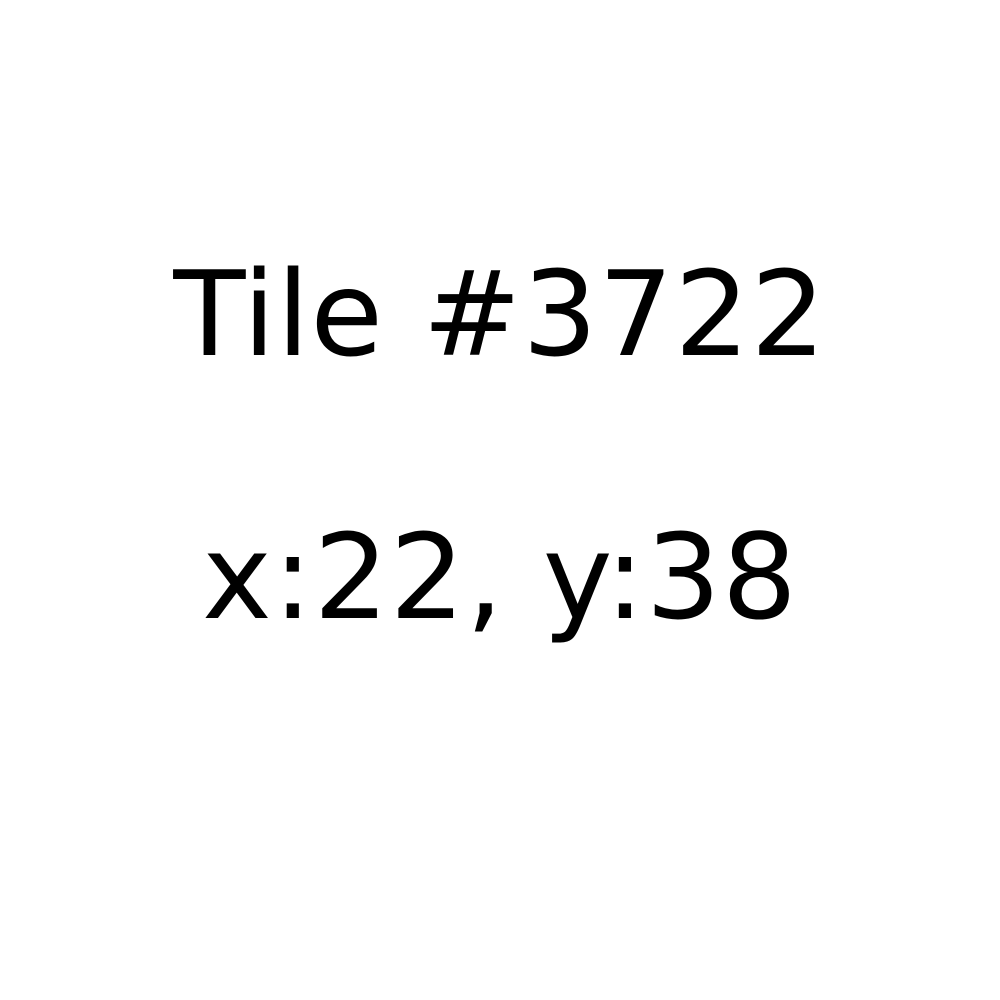 The height and width of the screenshot is (1000, 1000). I want to click on tile-title: Tile #3722, so click(500, 314).